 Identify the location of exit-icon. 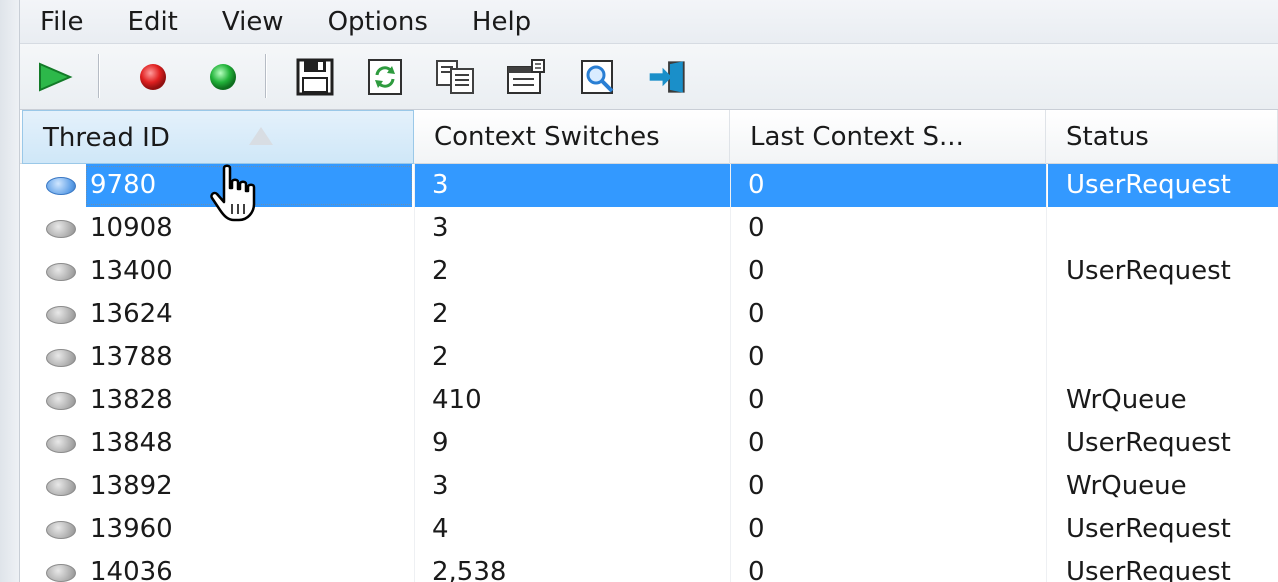
(667, 77).